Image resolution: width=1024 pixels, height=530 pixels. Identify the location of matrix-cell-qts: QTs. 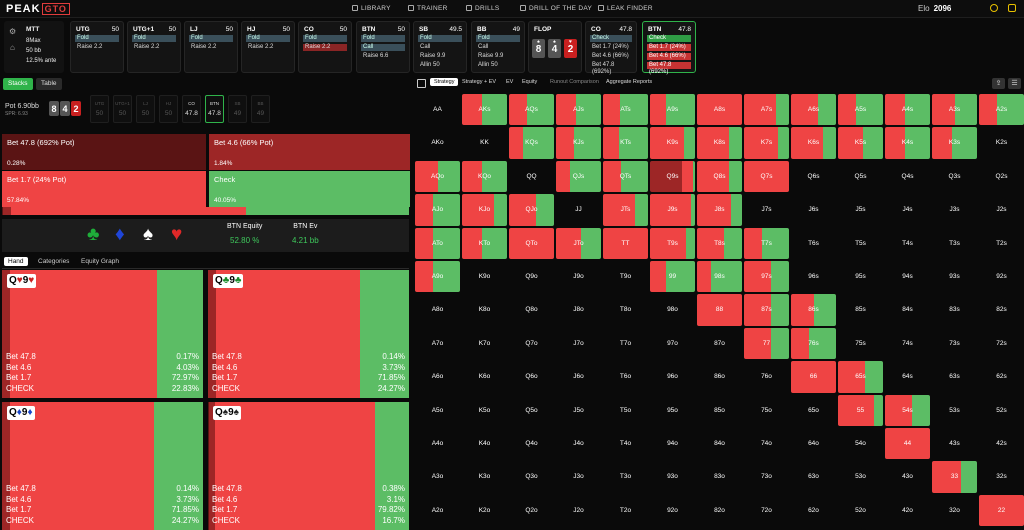
(625, 176).